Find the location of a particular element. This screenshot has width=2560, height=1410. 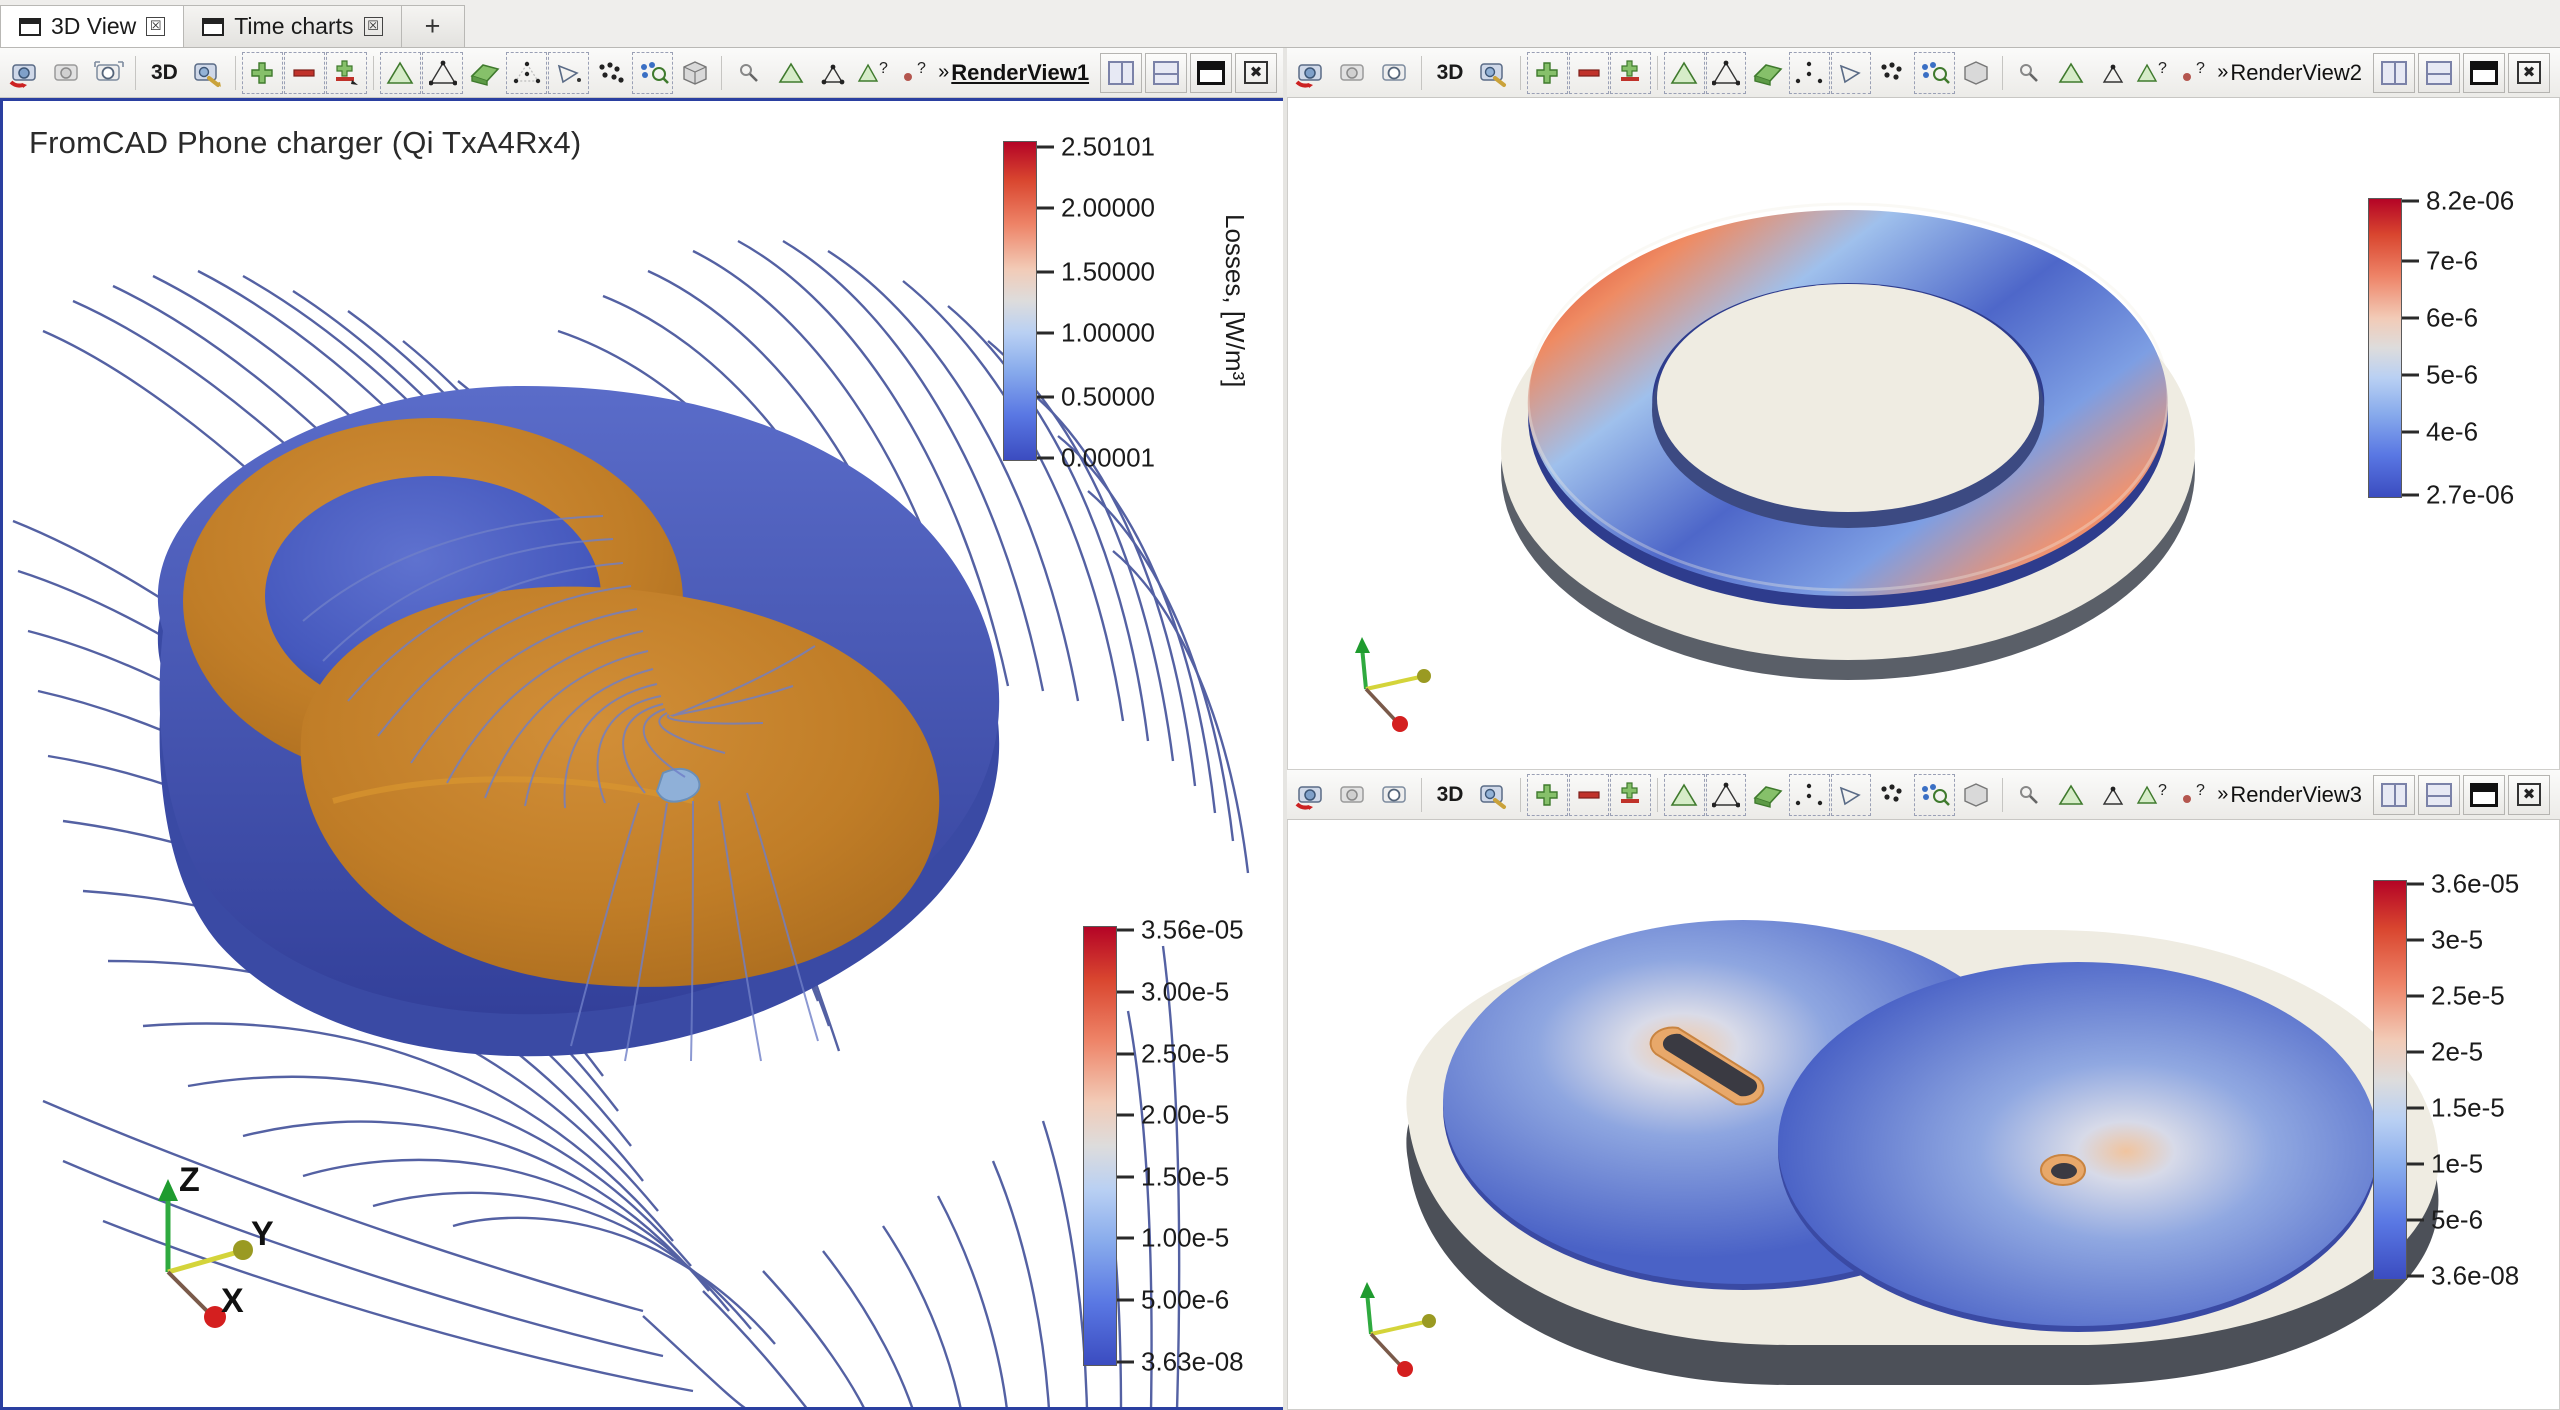

render-view-3-name: » RenderView3 is located at coordinates (2294, 795).